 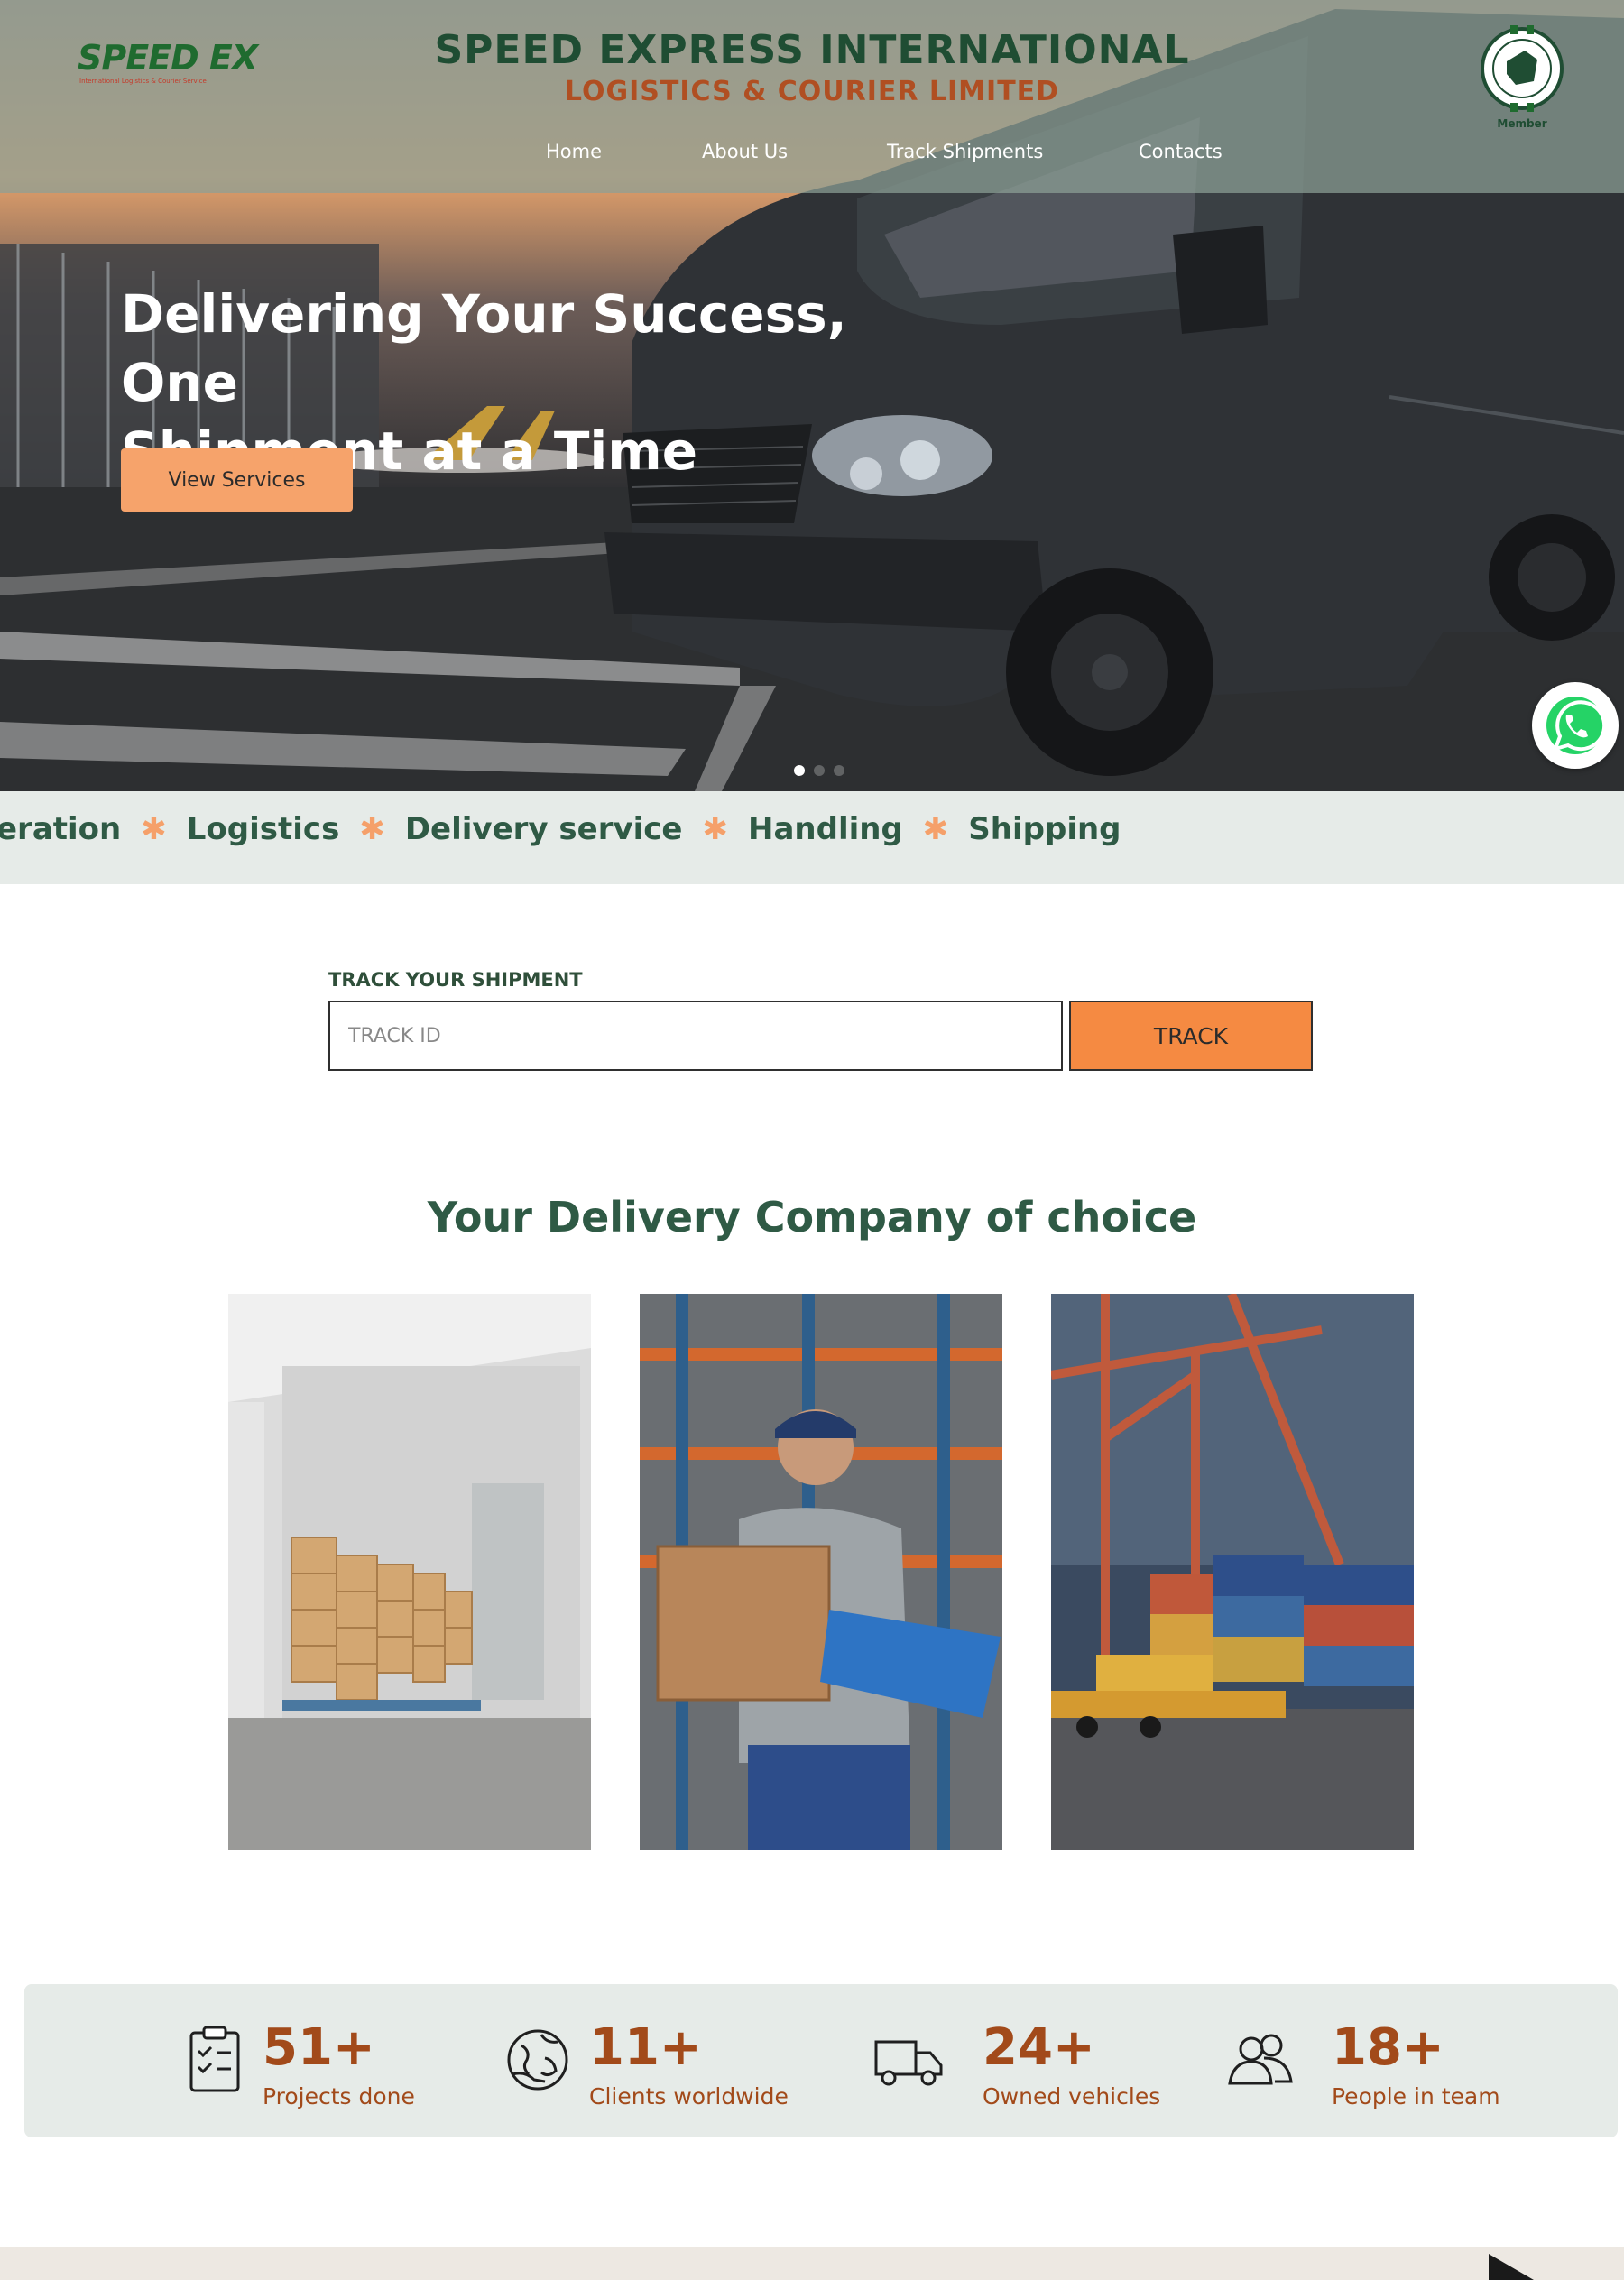 I want to click on delivery-truck-icon, so click(x=909, y=2063).